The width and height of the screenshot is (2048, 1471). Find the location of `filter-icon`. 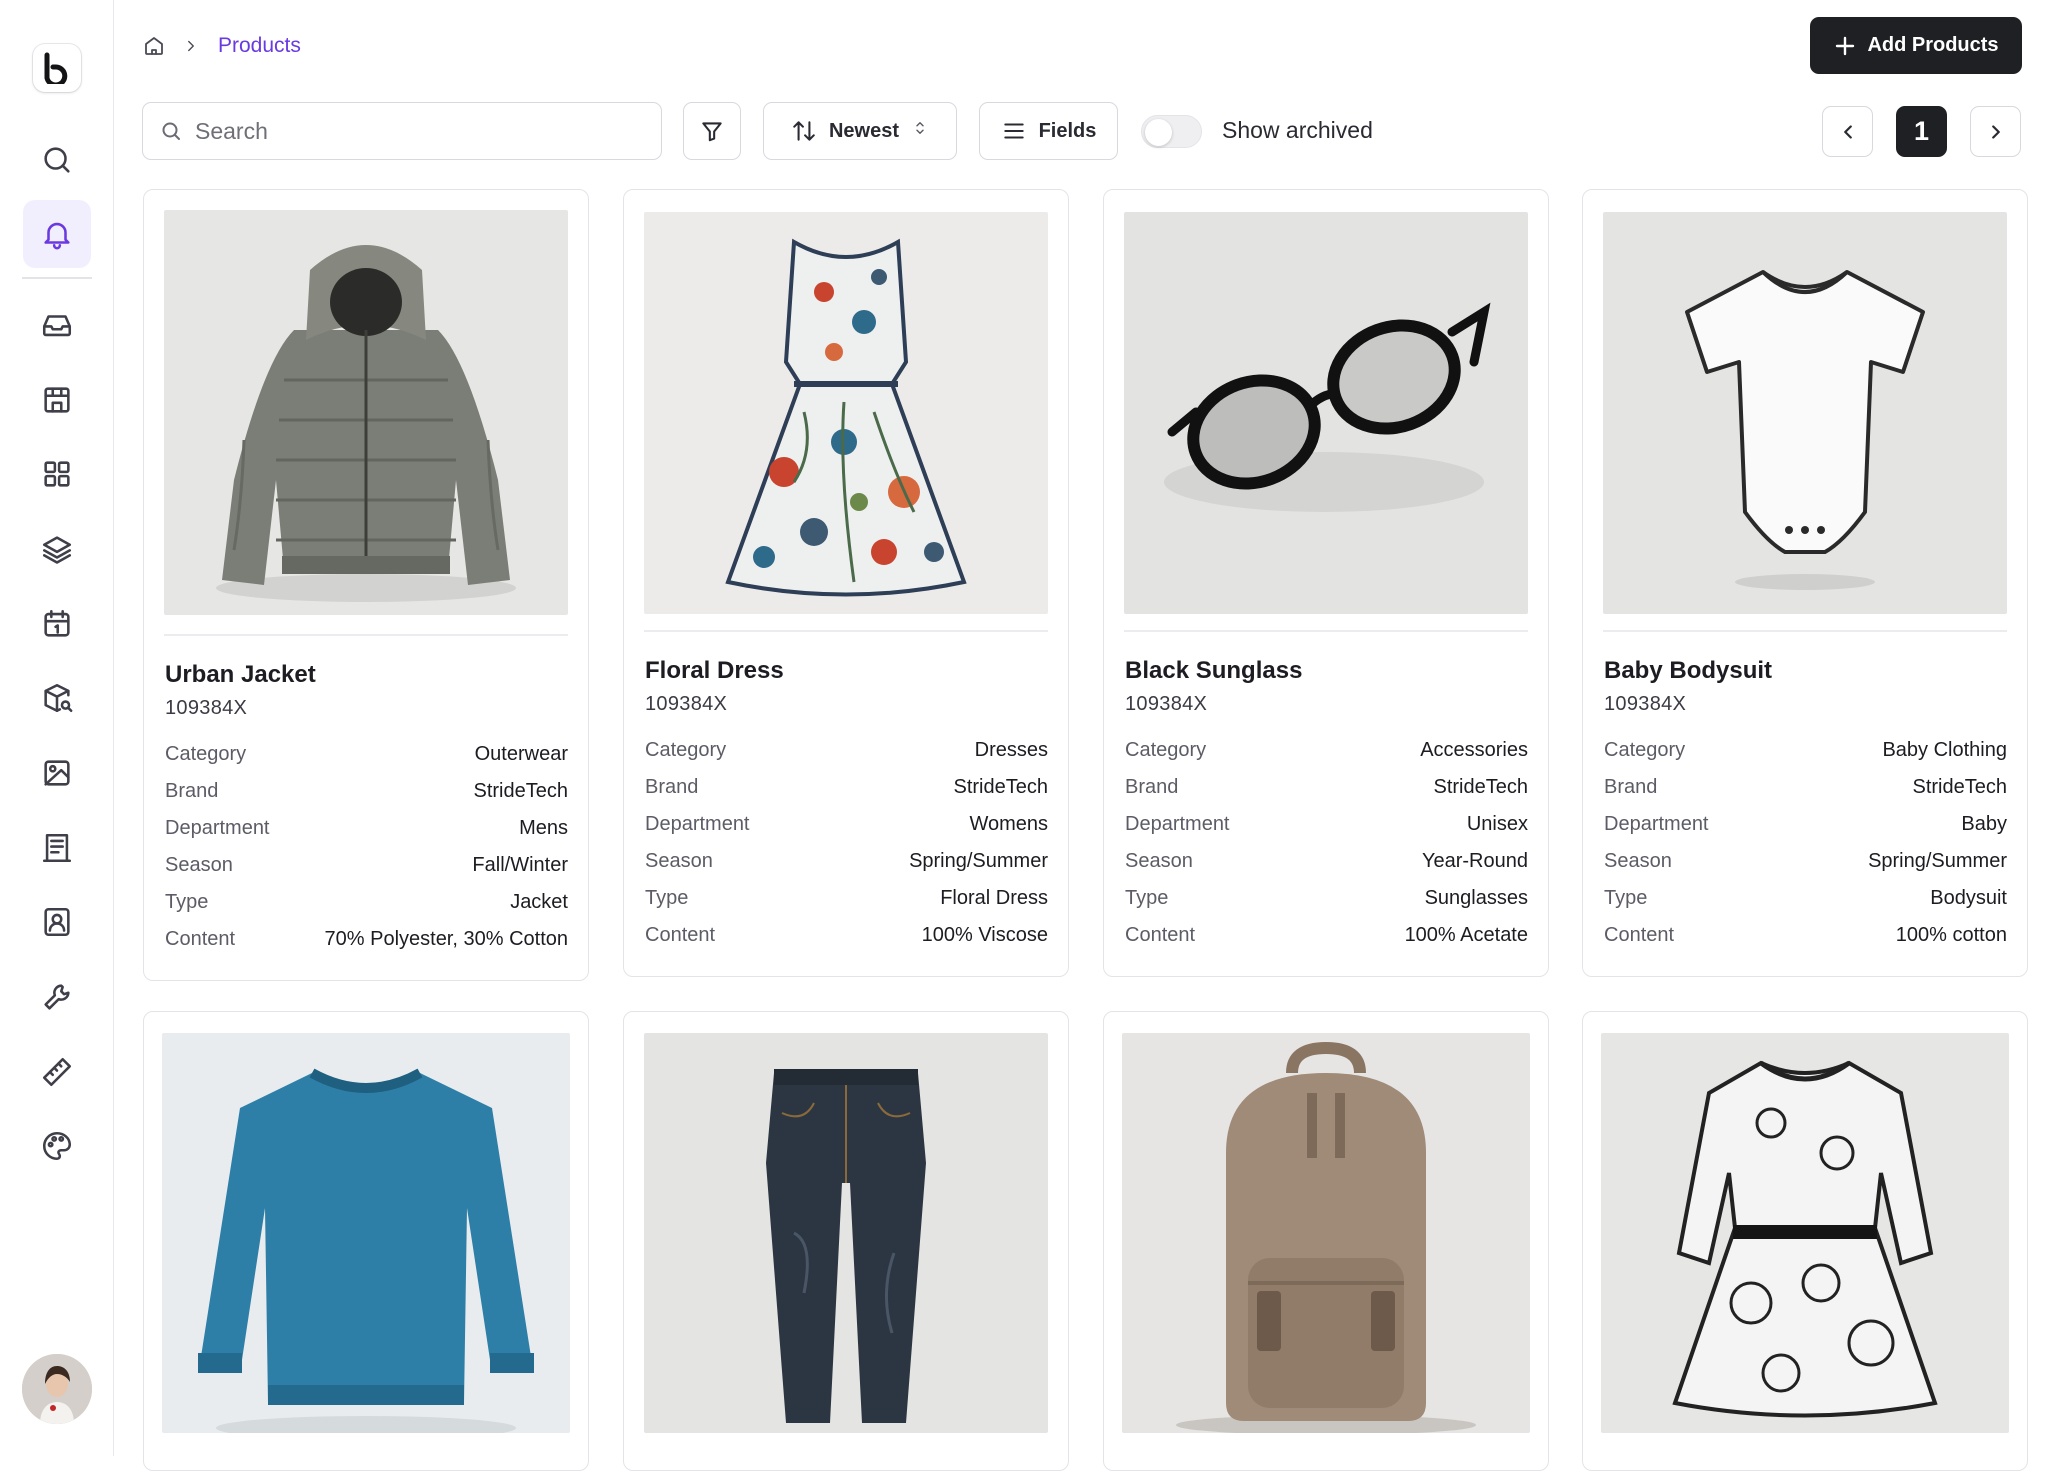

filter-icon is located at coordinates (712, 132).